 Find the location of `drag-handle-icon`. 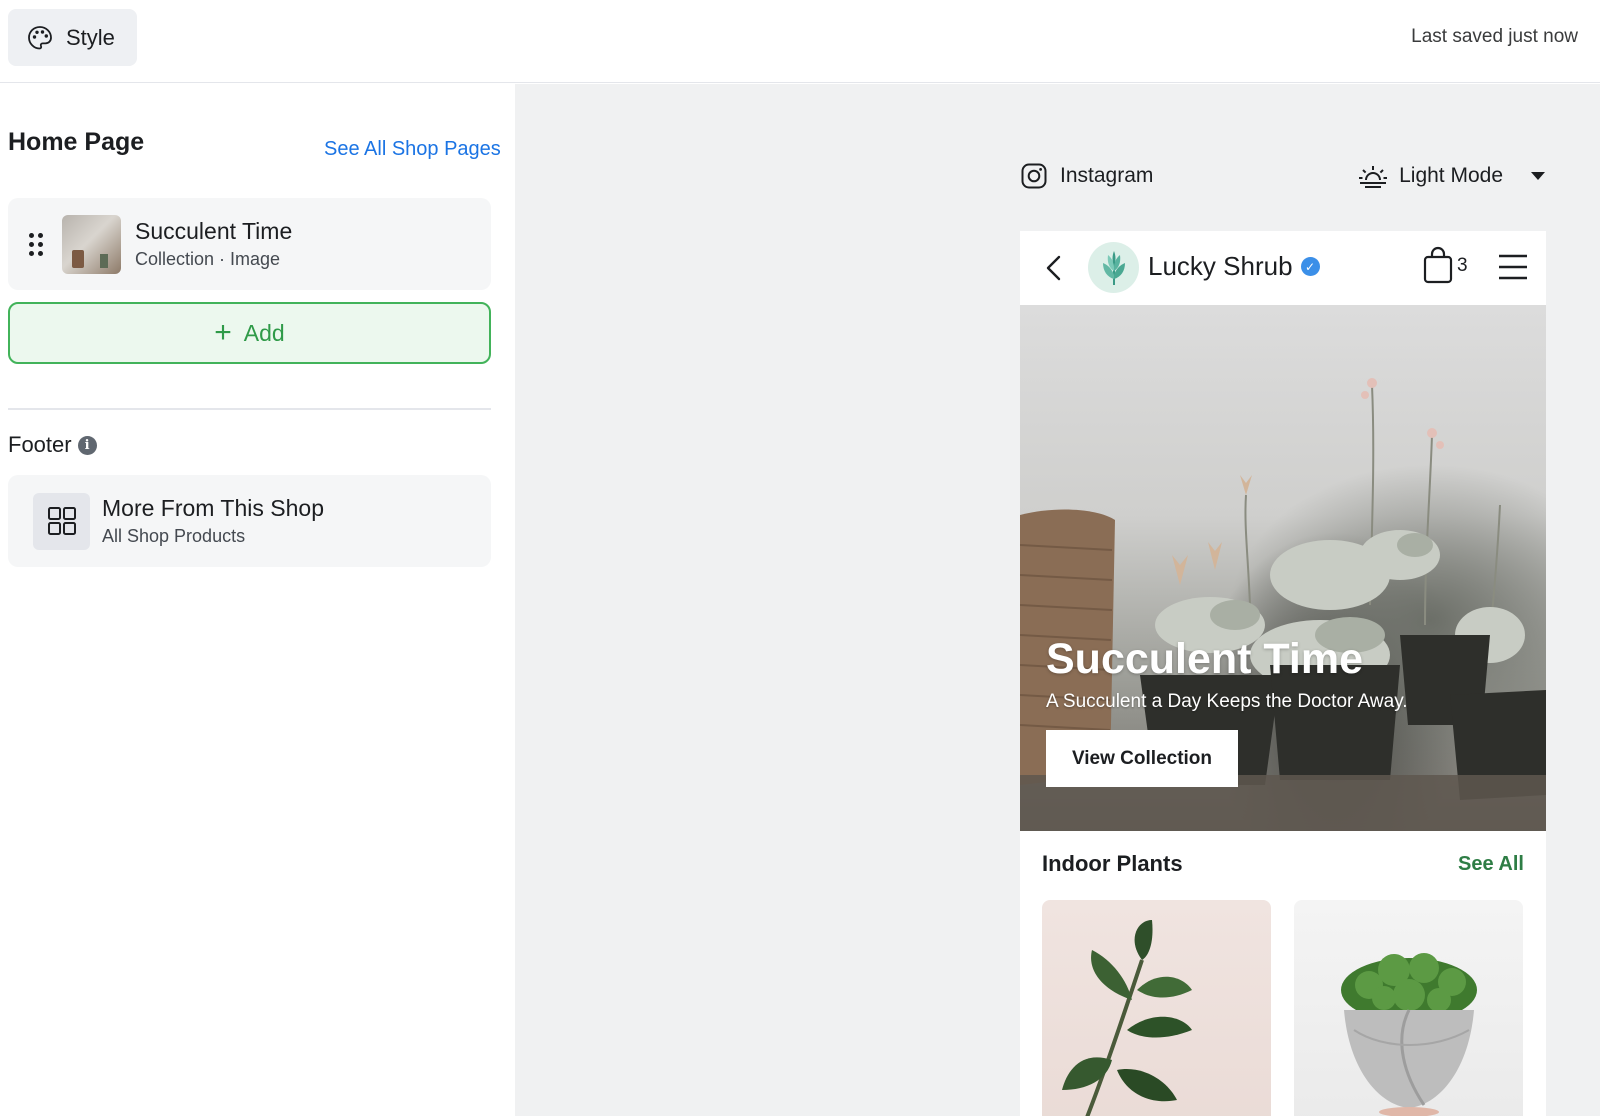

drag-handle-icon is located at coordinates (36, 244).